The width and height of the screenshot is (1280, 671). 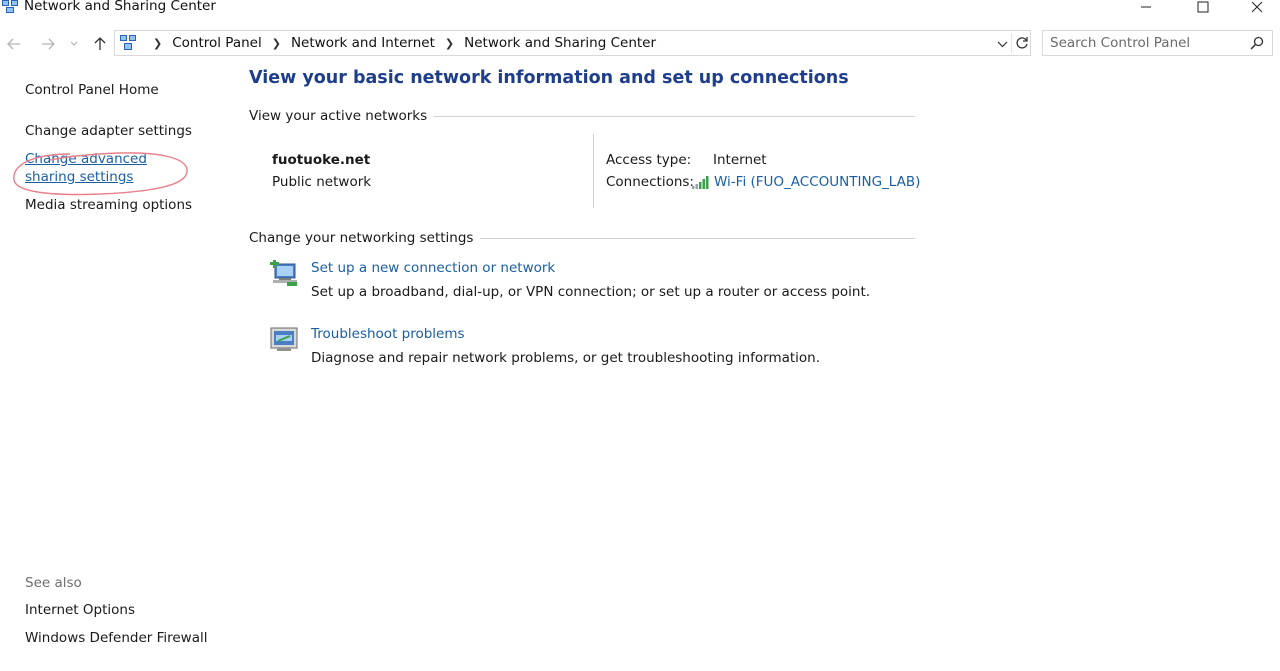 I want to click on network-info-divider, so click(x=593, y=171).